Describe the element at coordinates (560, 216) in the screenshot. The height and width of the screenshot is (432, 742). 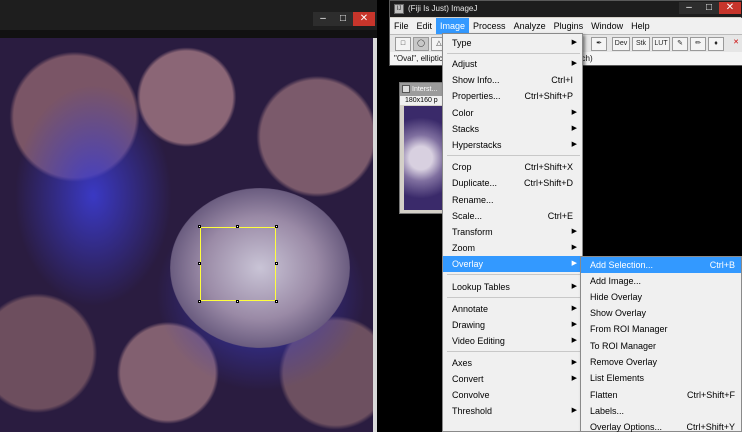
I see `shortcut-label: Ctrl+E` at that location.